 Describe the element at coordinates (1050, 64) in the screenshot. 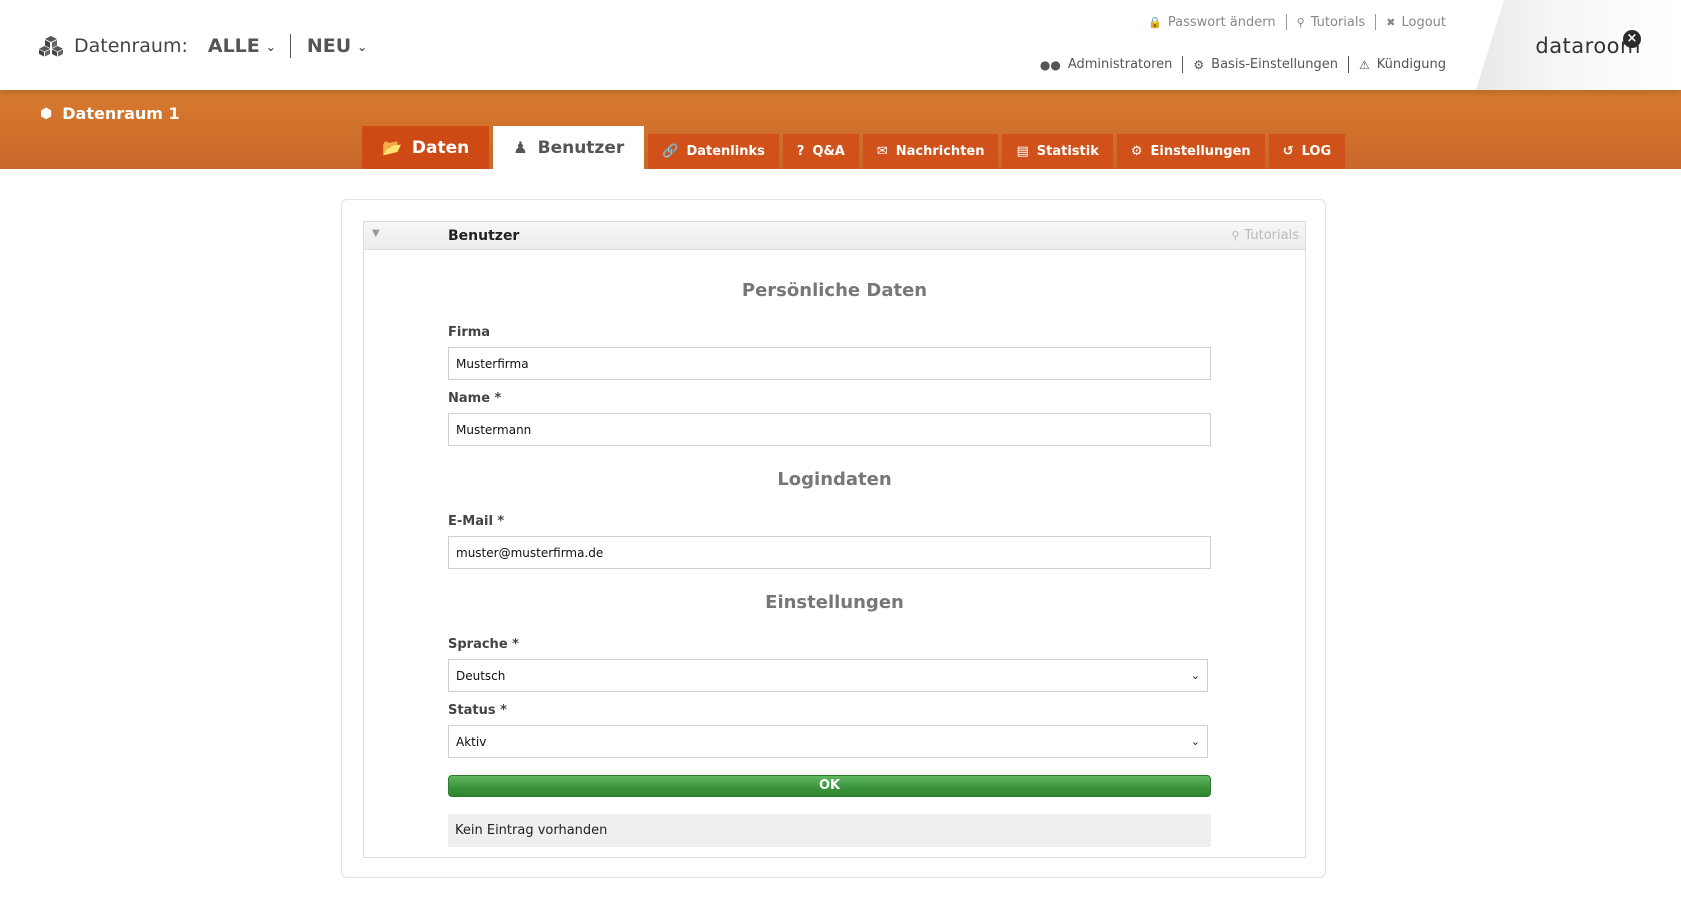

I see `users-icon: ●●` at that location.